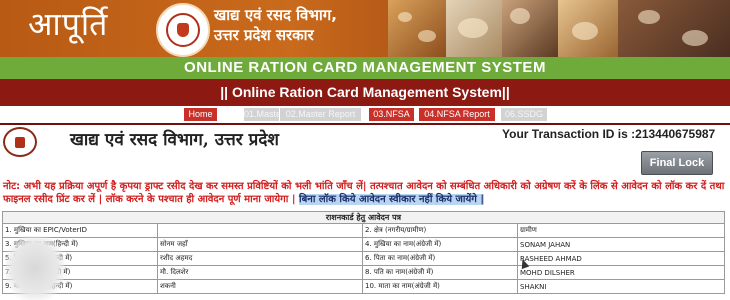 This screenshot has width=730, height=300. Describe the element at coordinates (588, 28) in the screenshot. I see `header-photo-wheat` at that location.